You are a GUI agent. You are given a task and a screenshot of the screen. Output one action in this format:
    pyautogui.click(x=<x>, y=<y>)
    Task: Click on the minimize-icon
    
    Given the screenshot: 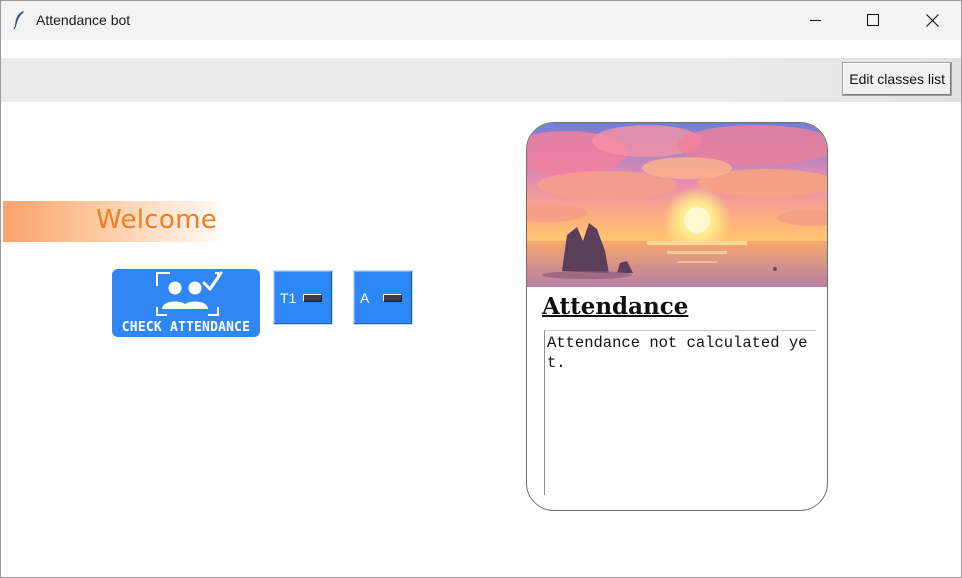 What is the action you would take?
    pyautogui.click(x=815, y=20)
    